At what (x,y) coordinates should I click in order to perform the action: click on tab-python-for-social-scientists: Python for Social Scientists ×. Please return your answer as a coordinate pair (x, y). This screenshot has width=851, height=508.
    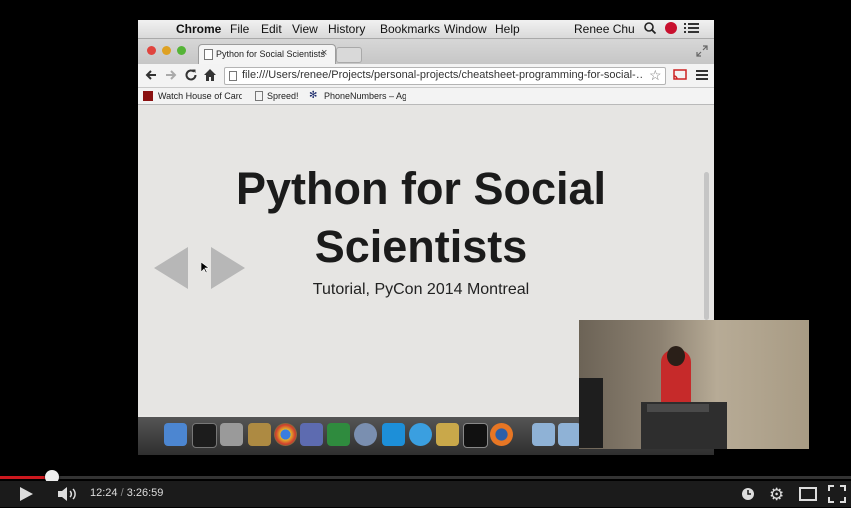
    Looking at the image, I should click on (267, 54).